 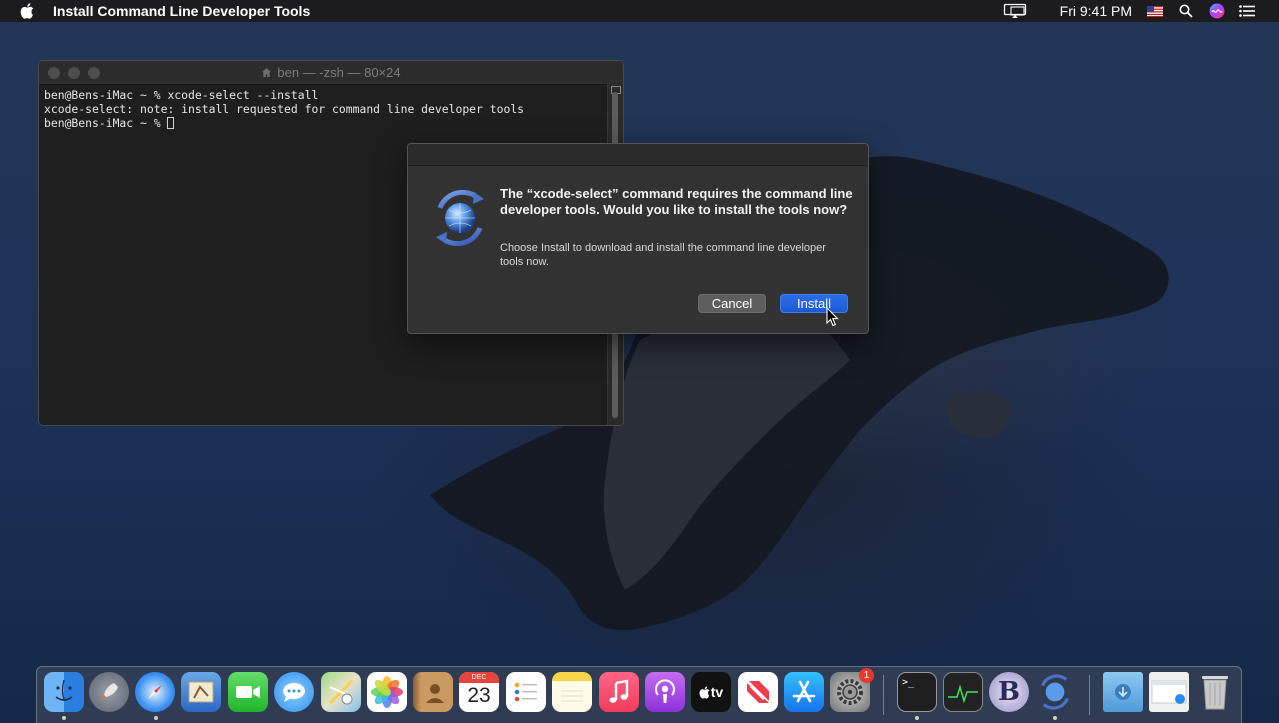 What do you see at coordinates (248, 692) in the screenshot?
I see `facetime-icon` at bounding box center [248, 692].